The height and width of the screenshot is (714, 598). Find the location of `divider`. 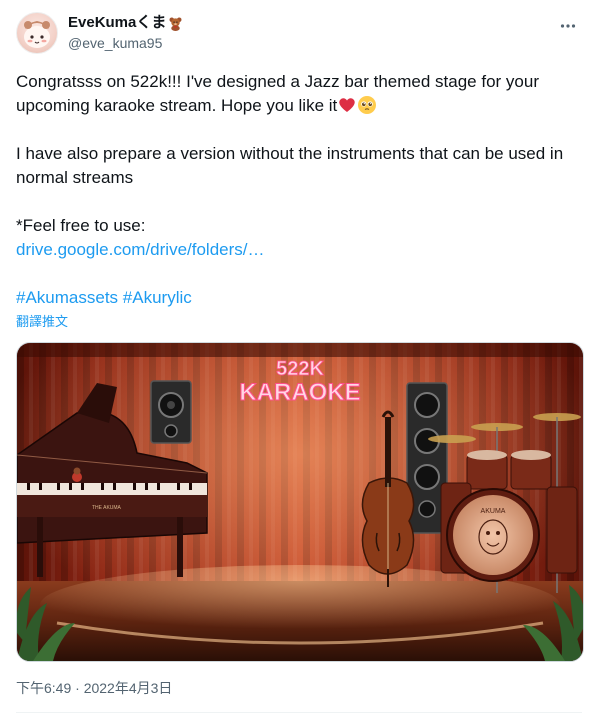

divider is located at coordinates (299, 712).